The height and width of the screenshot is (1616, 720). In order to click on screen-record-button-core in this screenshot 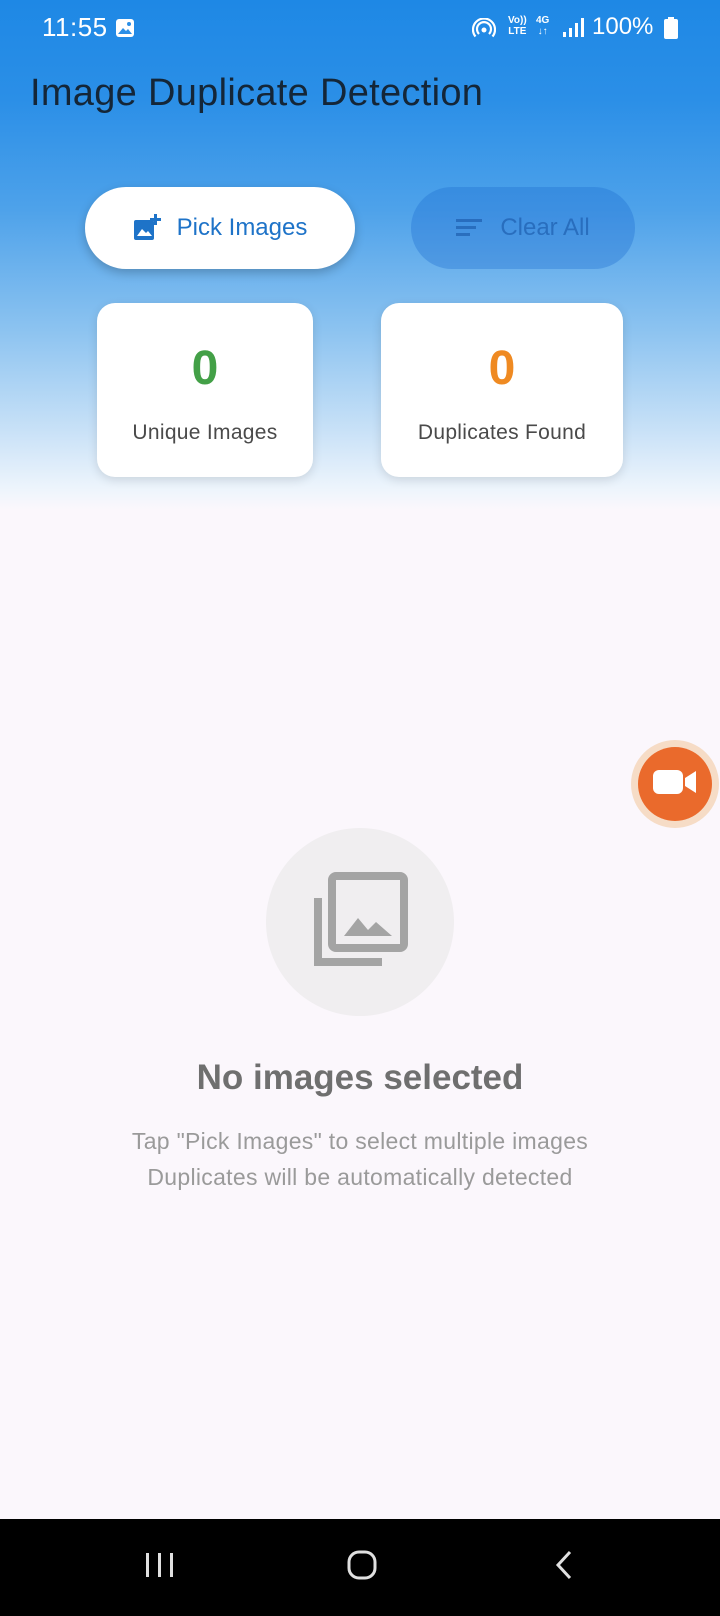, I will do `click(675, 784)`.